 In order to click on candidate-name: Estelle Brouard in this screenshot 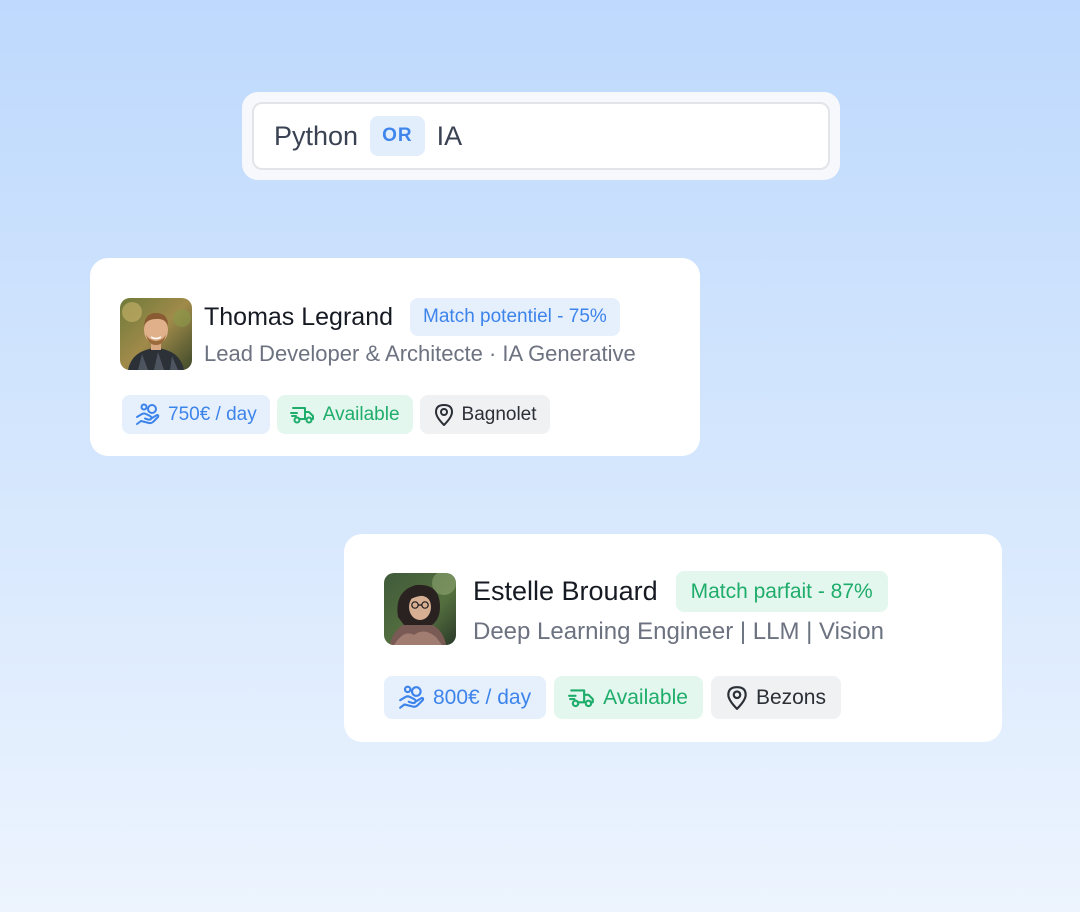, I will do `click(565, 591)`.